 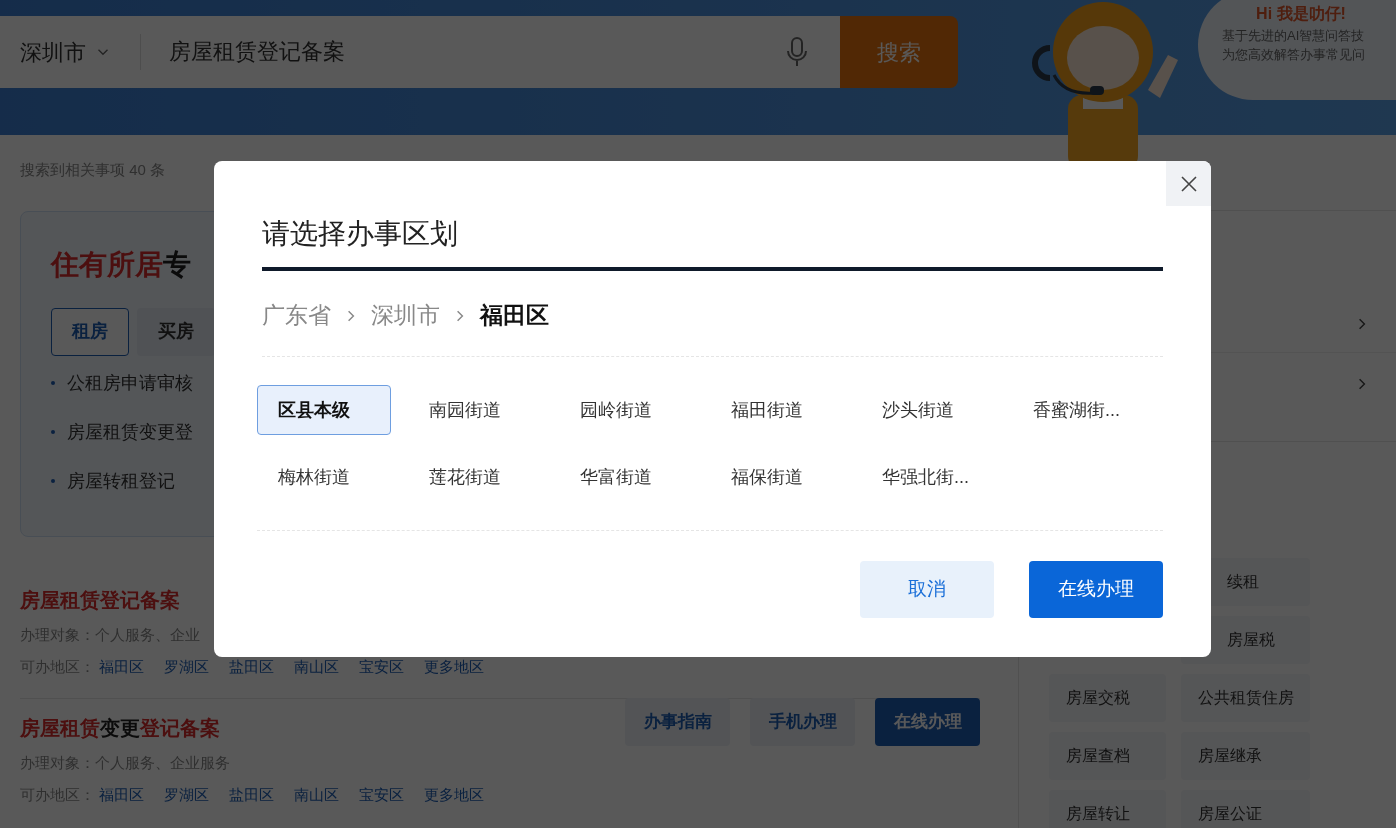 I want to click on action-button: 手机办理, so click(x=802, y=721).